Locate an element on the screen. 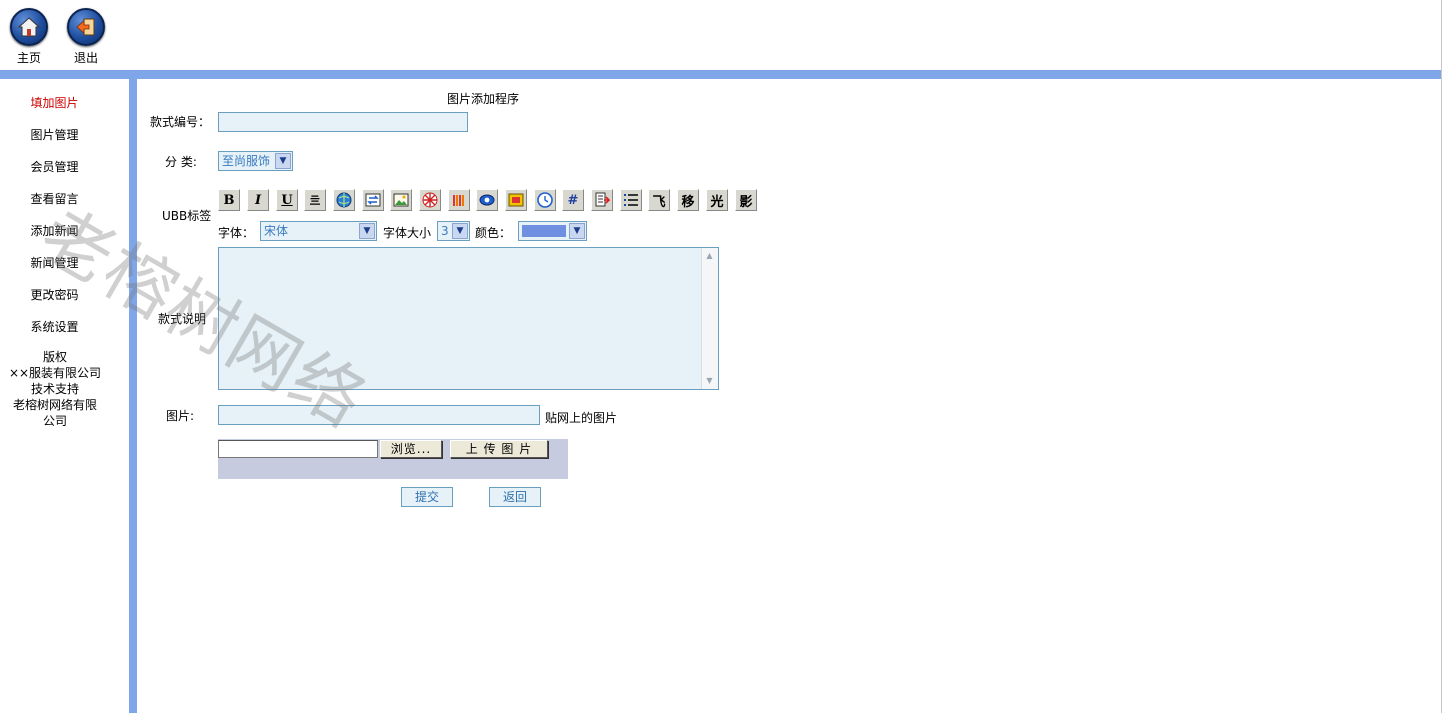 Image resolution: width=1444 pixels, height=713 pixels. top-bar: 主页 退出 is located at coordinates (722, 35).